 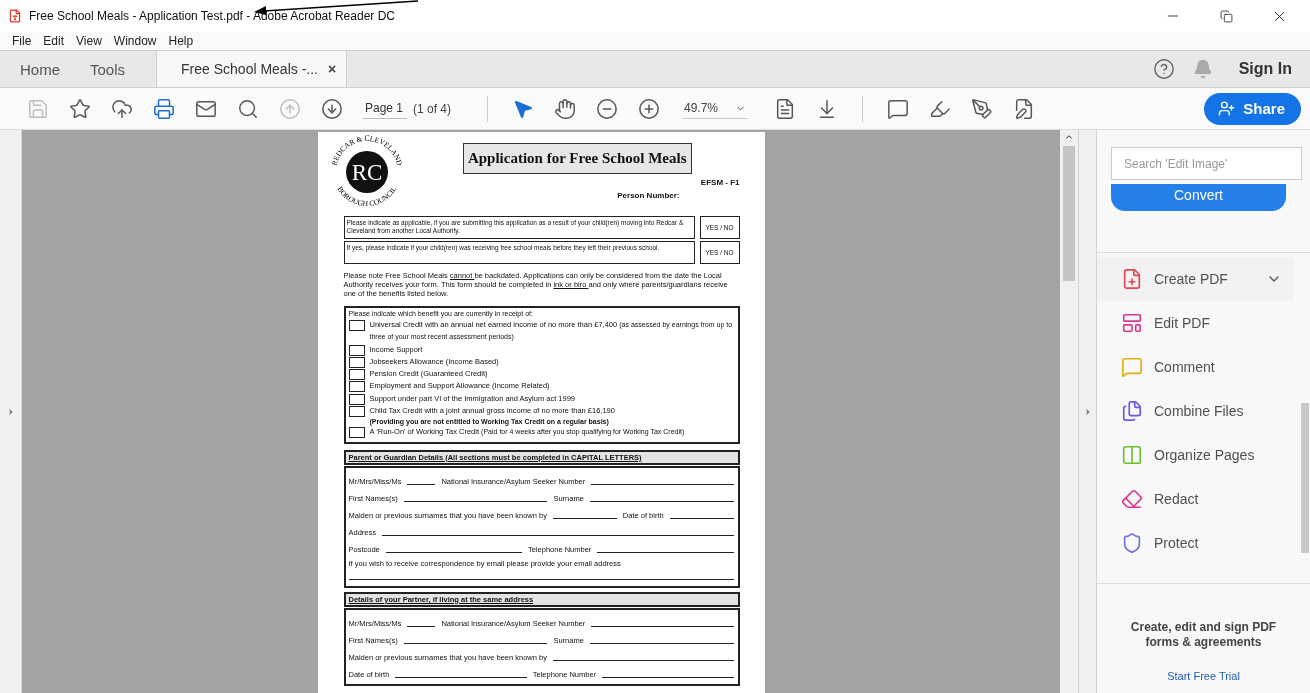 I want to click on tool-item: Organize Pages, so click(x=1195, y=455).